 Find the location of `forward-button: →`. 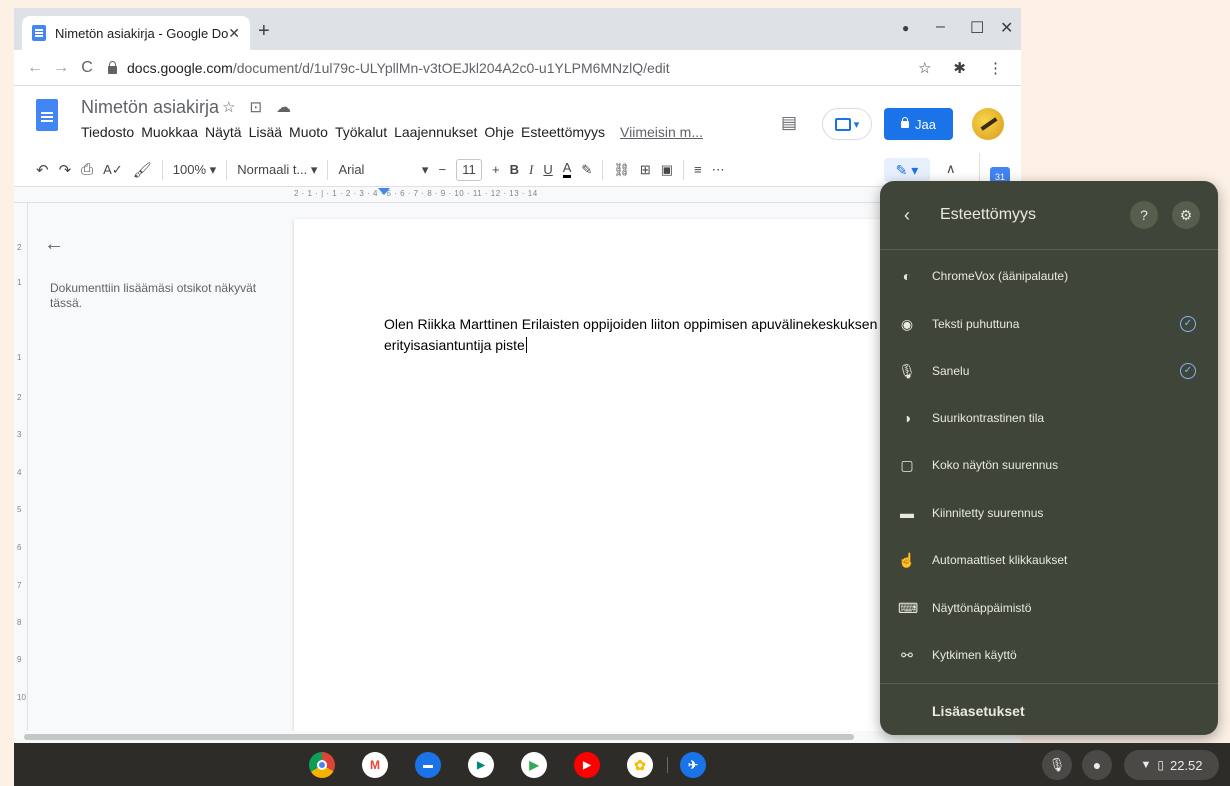

forward-button: → is located at coordinates (61, 68).